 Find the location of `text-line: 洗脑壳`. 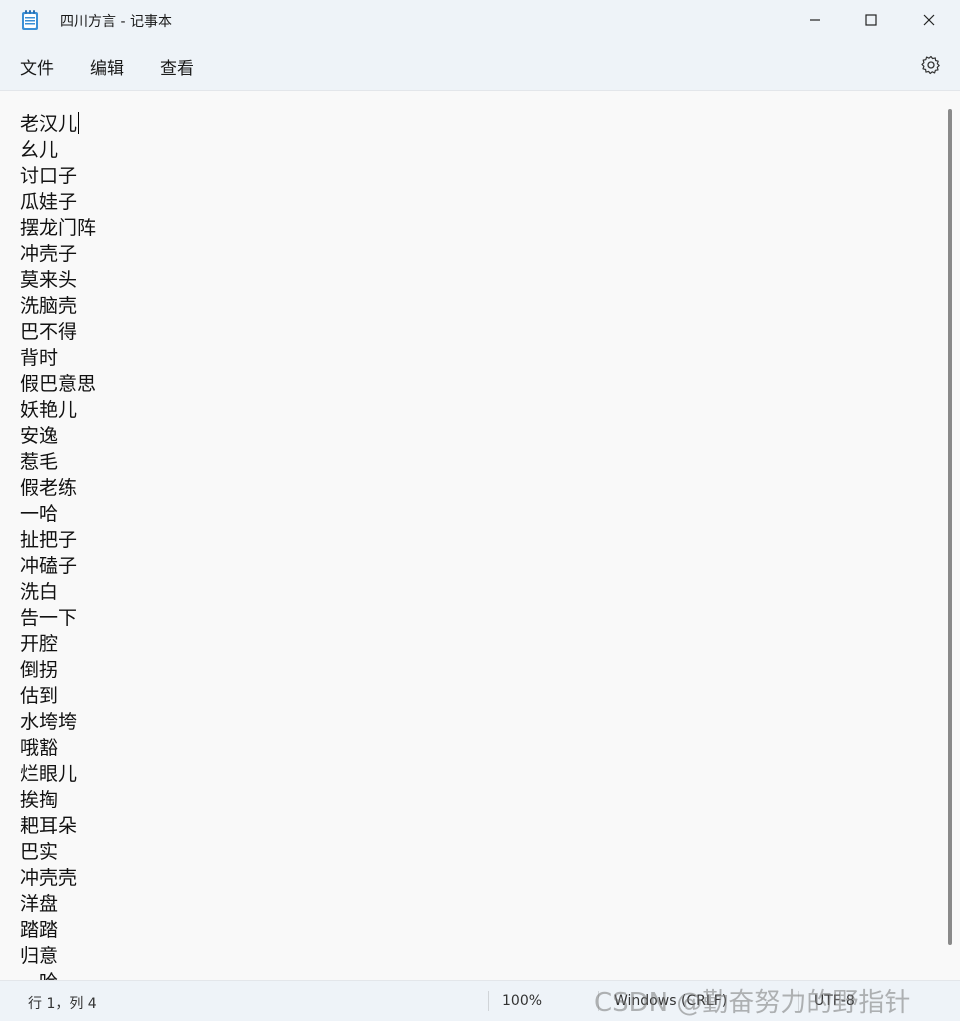

text-line: 洗脑壳 is located at coordinates (49, 306).